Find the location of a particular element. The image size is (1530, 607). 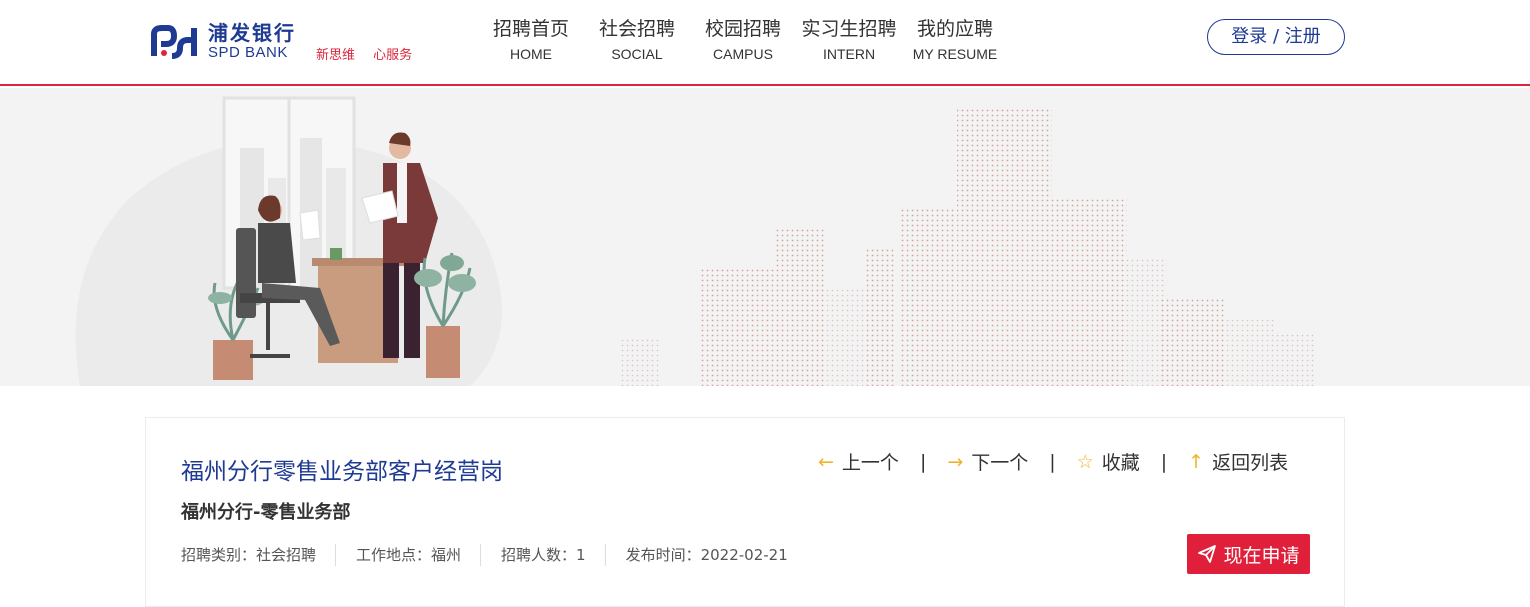

nav-label-en: SOCIAL is located at coordinates (637, 54).